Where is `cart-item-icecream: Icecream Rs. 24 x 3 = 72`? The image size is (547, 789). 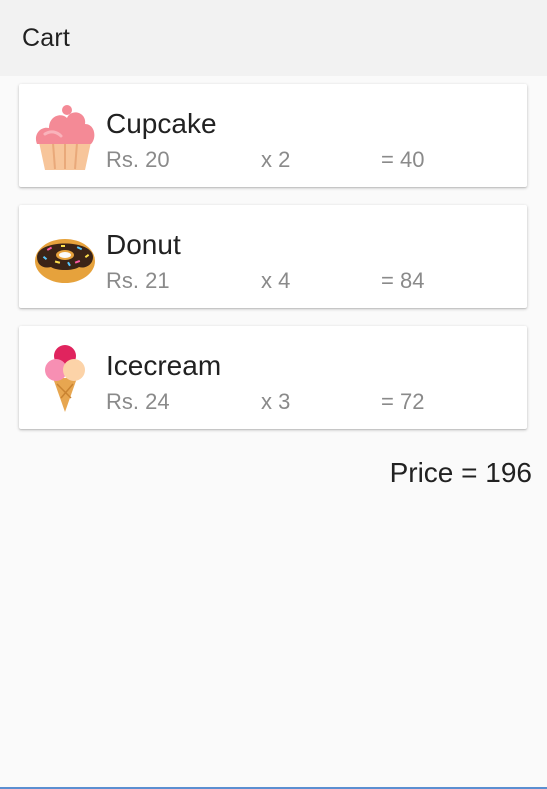
cart-item-icecream: Icecream Rs. 24 x 3 = 72 is located at coordinates (273, 377).